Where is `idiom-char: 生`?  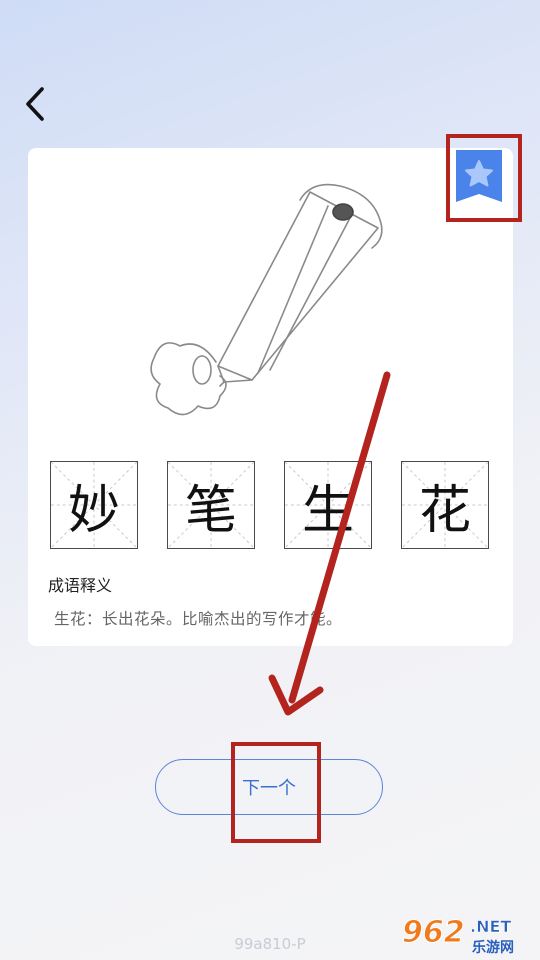
idiom-char: 生 is located at coordinates (327, 510).